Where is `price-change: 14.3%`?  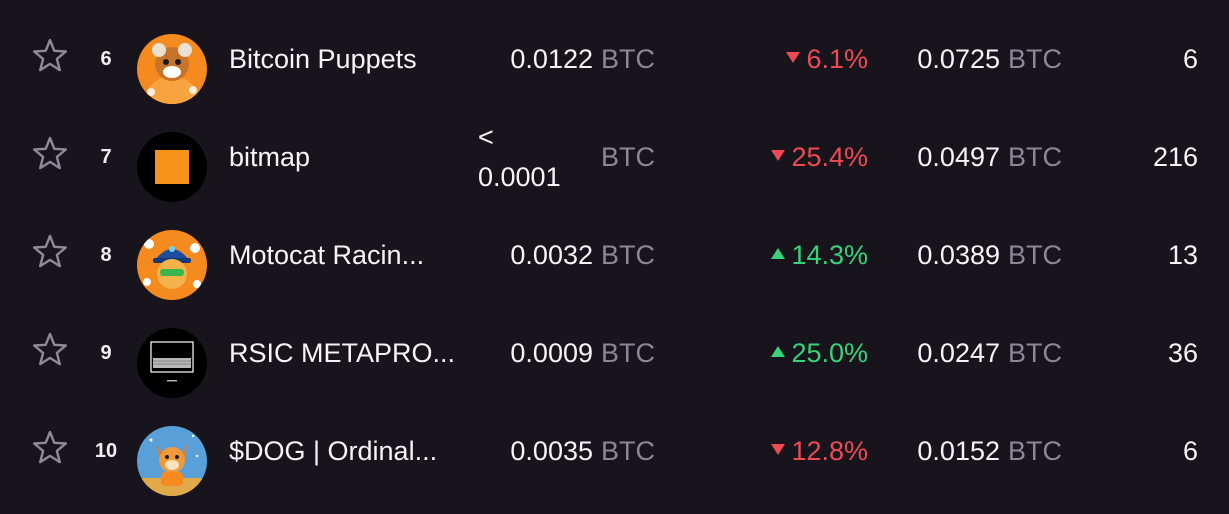
price-change: 14.3% is located at coordinates (819, 255).